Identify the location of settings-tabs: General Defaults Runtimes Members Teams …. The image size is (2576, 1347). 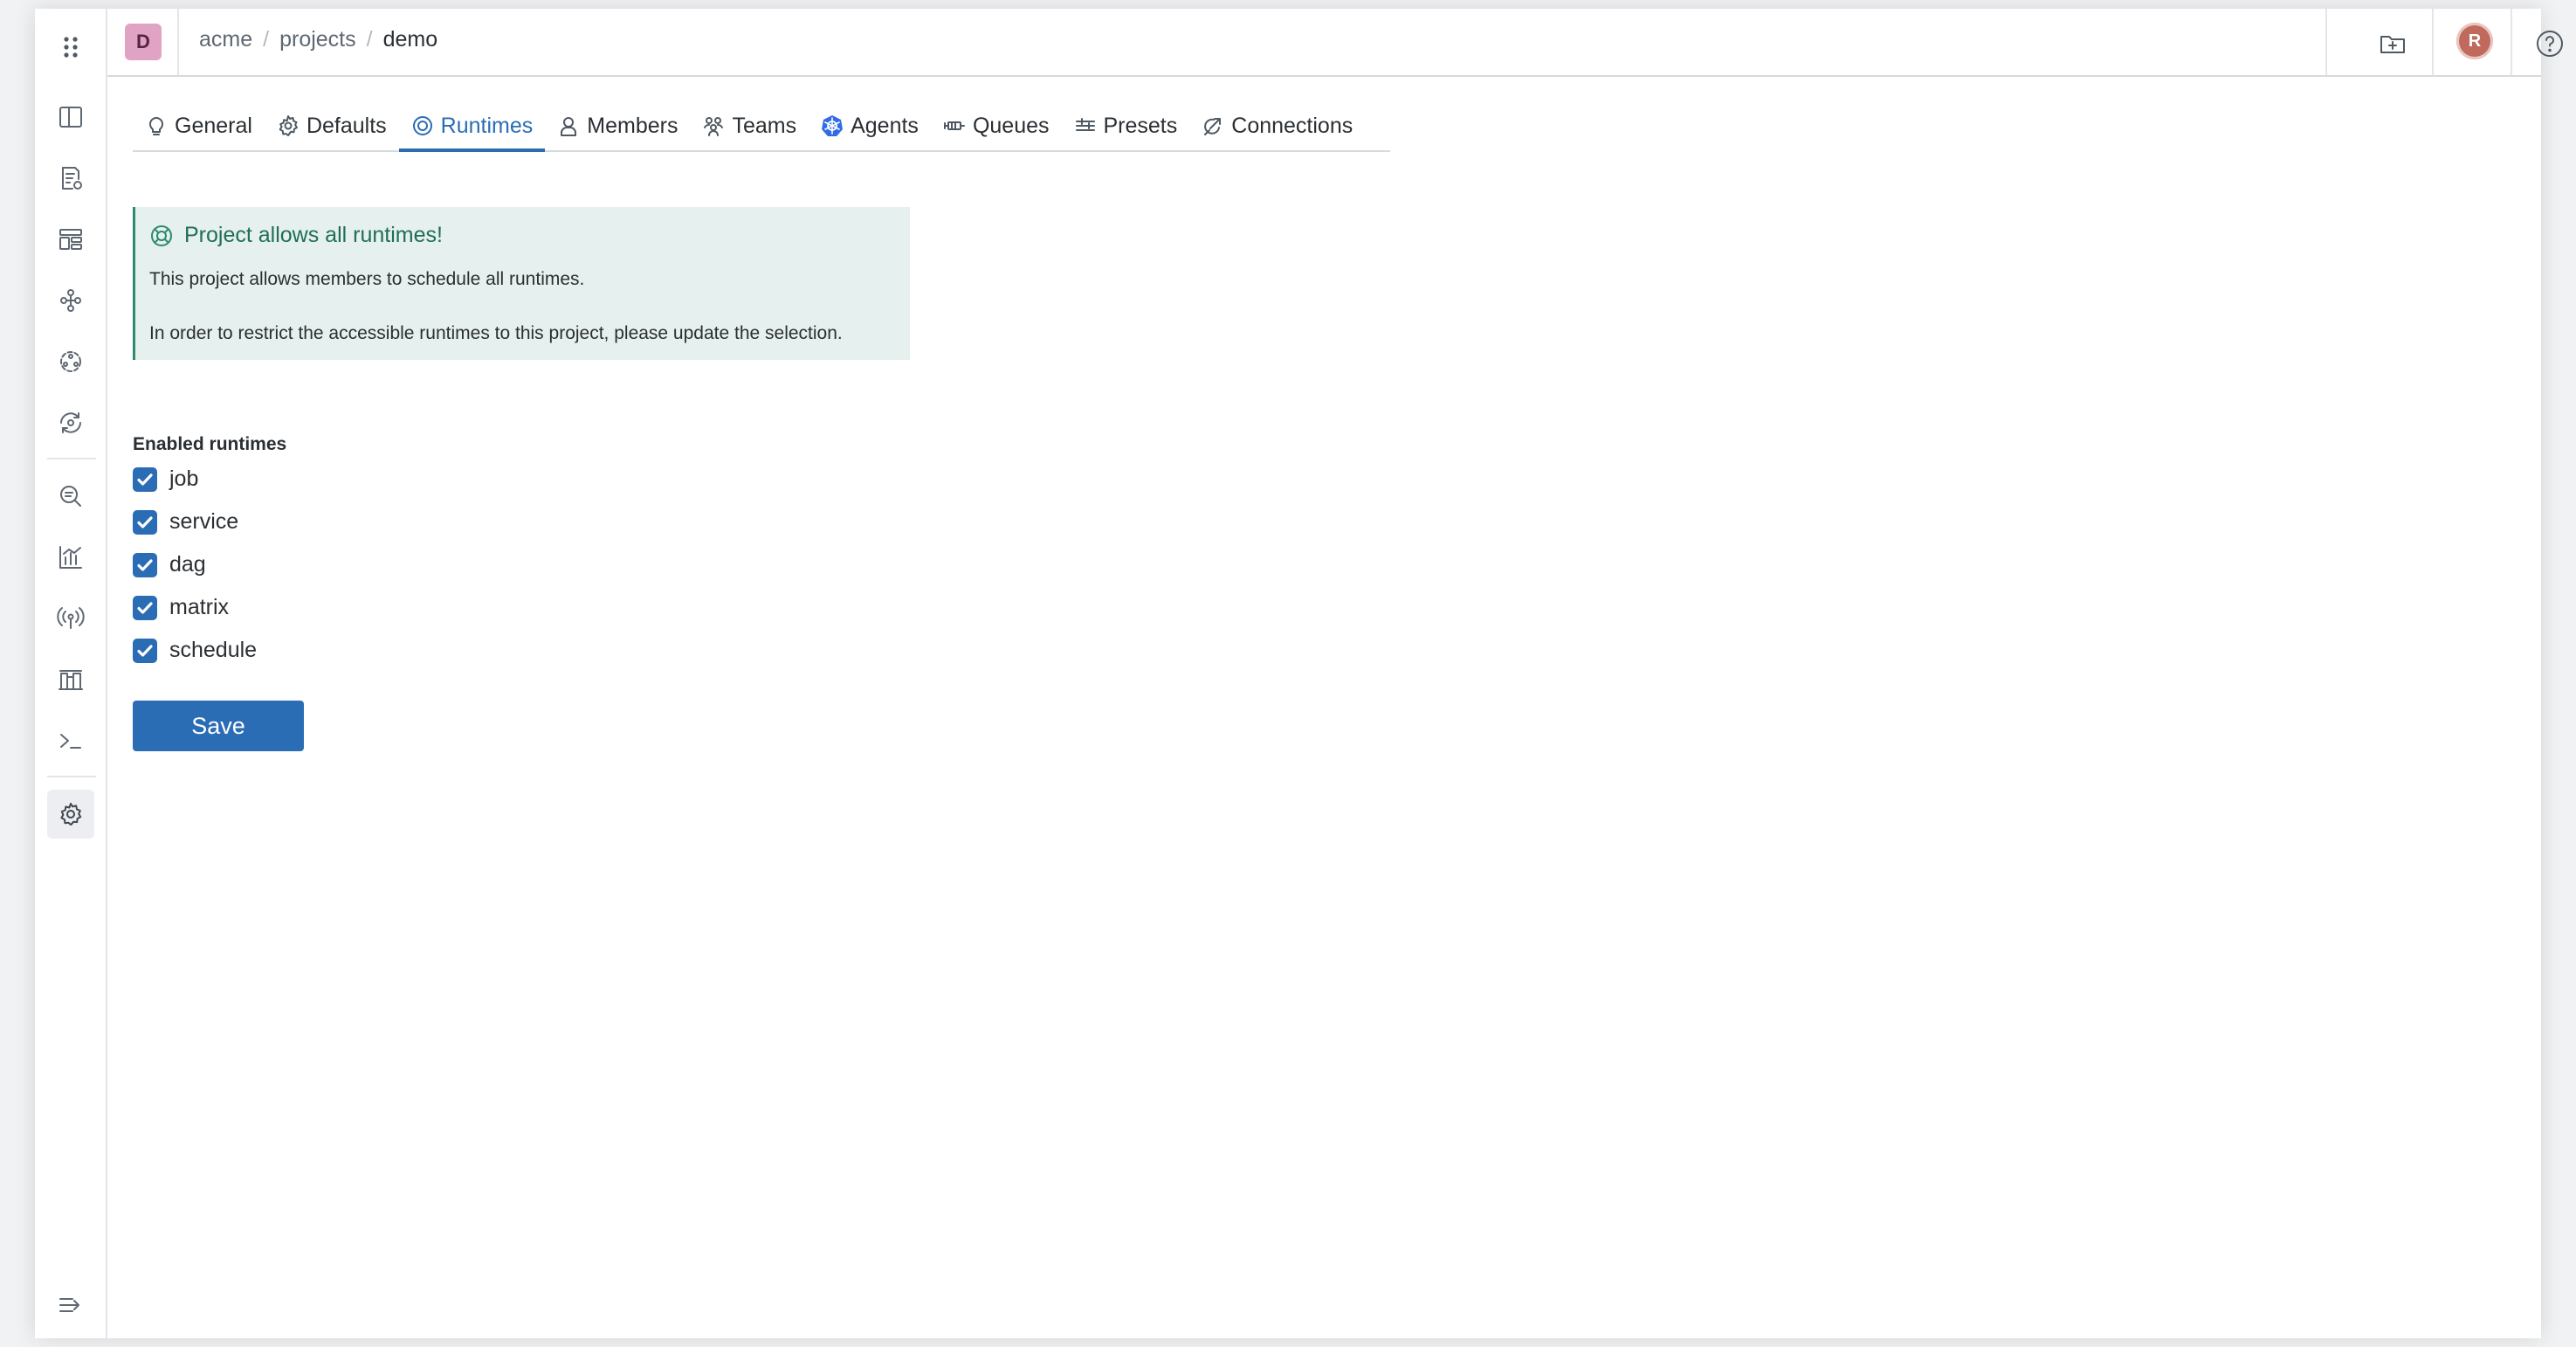
(761, 131).